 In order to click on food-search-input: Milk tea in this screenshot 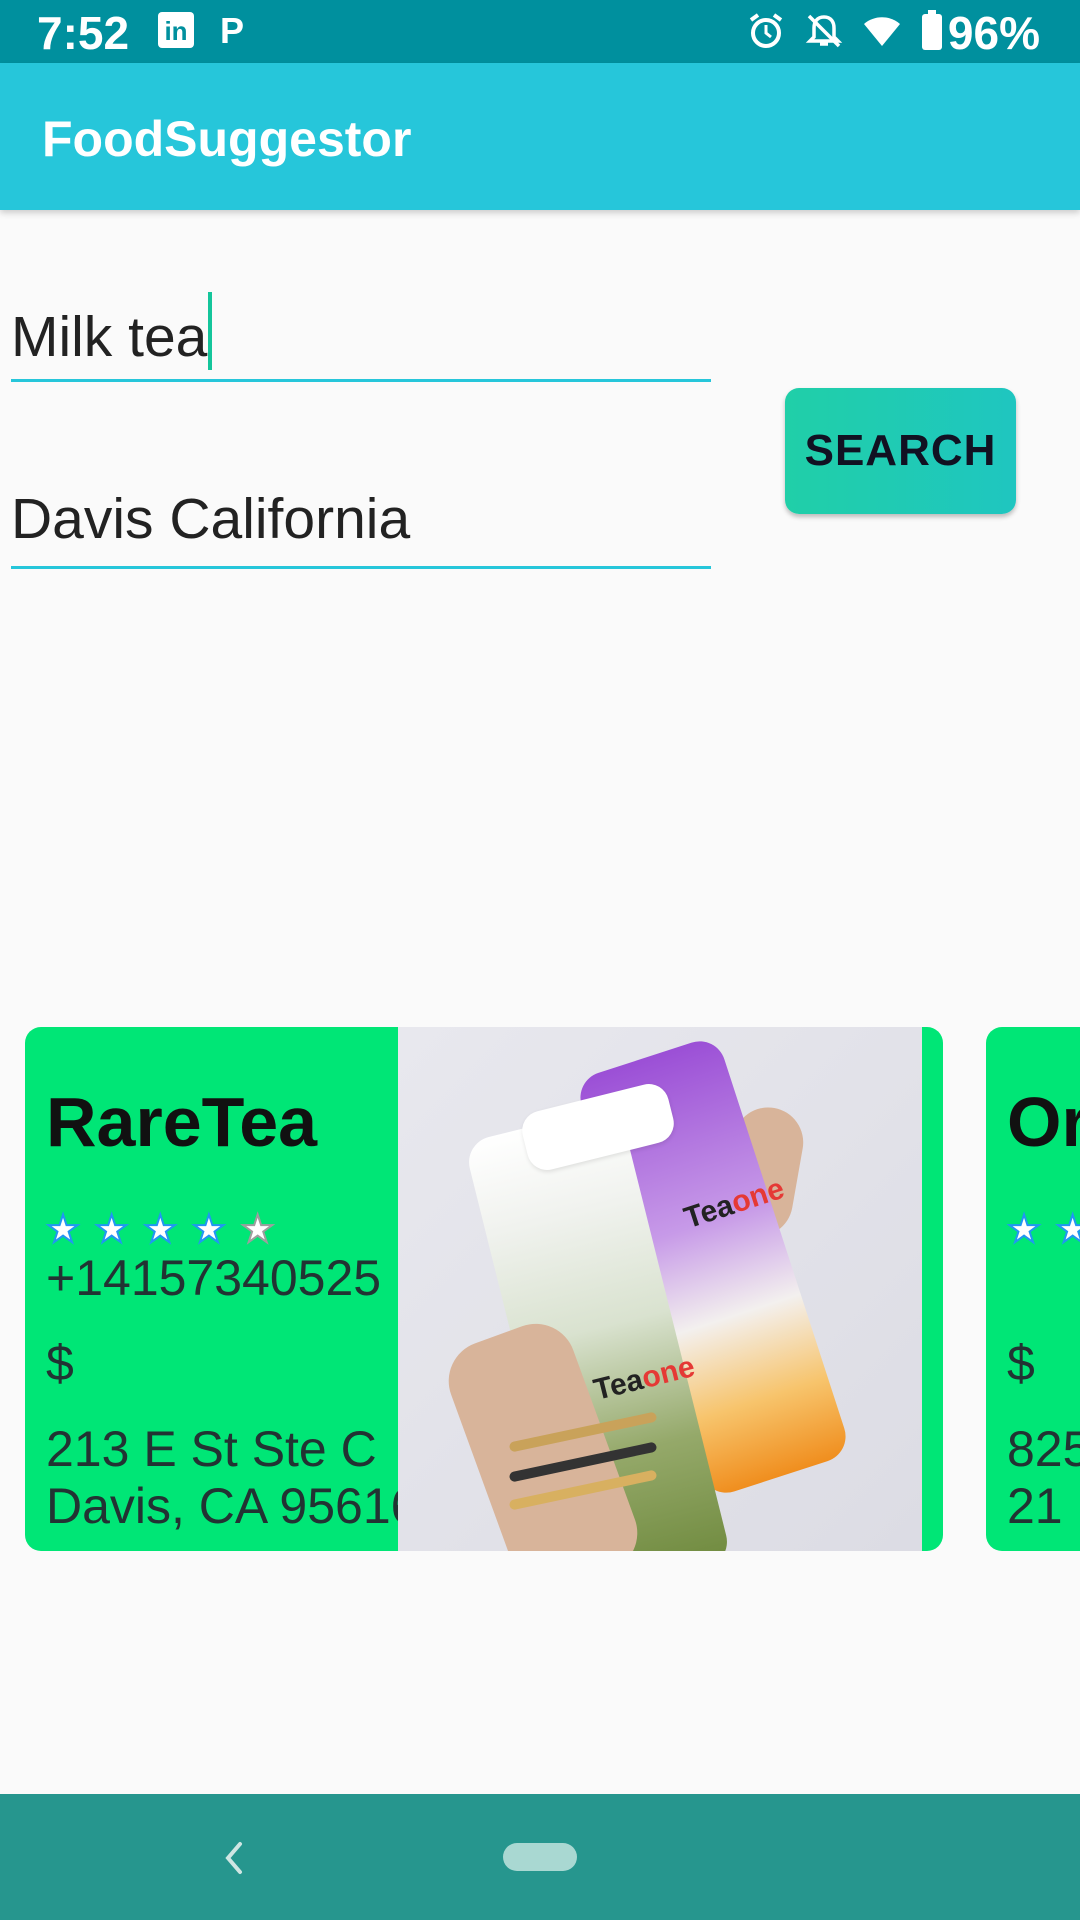, I will do `click(361, 337)`.